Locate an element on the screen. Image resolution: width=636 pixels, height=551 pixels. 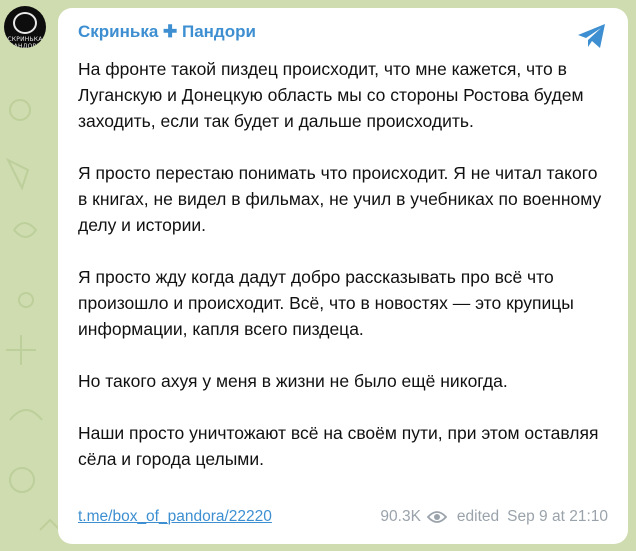
view-count: 90.3K is located at coordinates (400, 516).